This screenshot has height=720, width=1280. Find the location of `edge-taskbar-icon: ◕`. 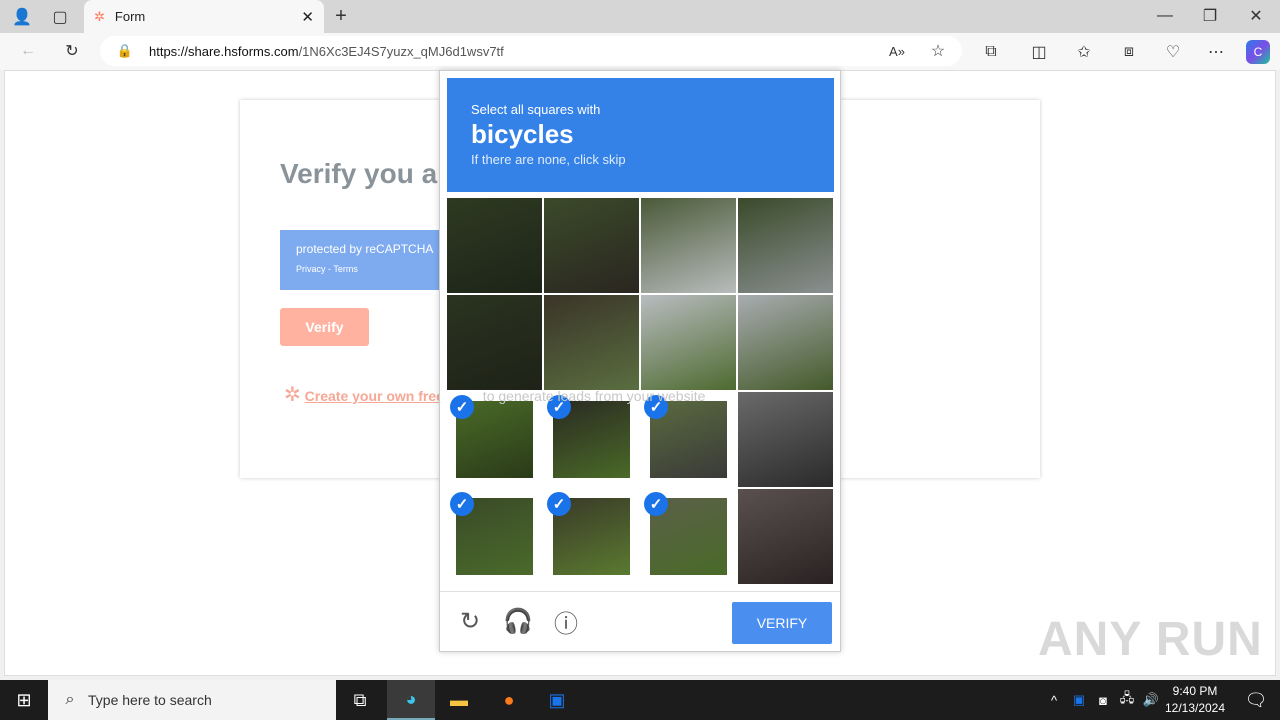

edge-taskbar-icon: ◕ is located at coordinates (411, 700).